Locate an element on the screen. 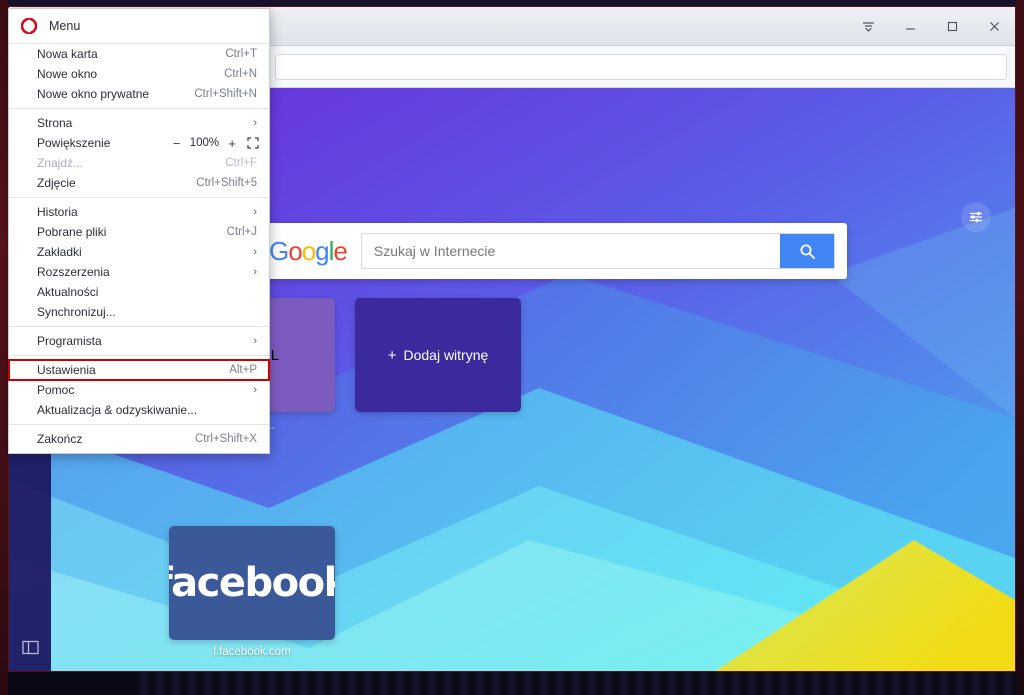  zoom-in-button: + is located at coordinates (232, 143).